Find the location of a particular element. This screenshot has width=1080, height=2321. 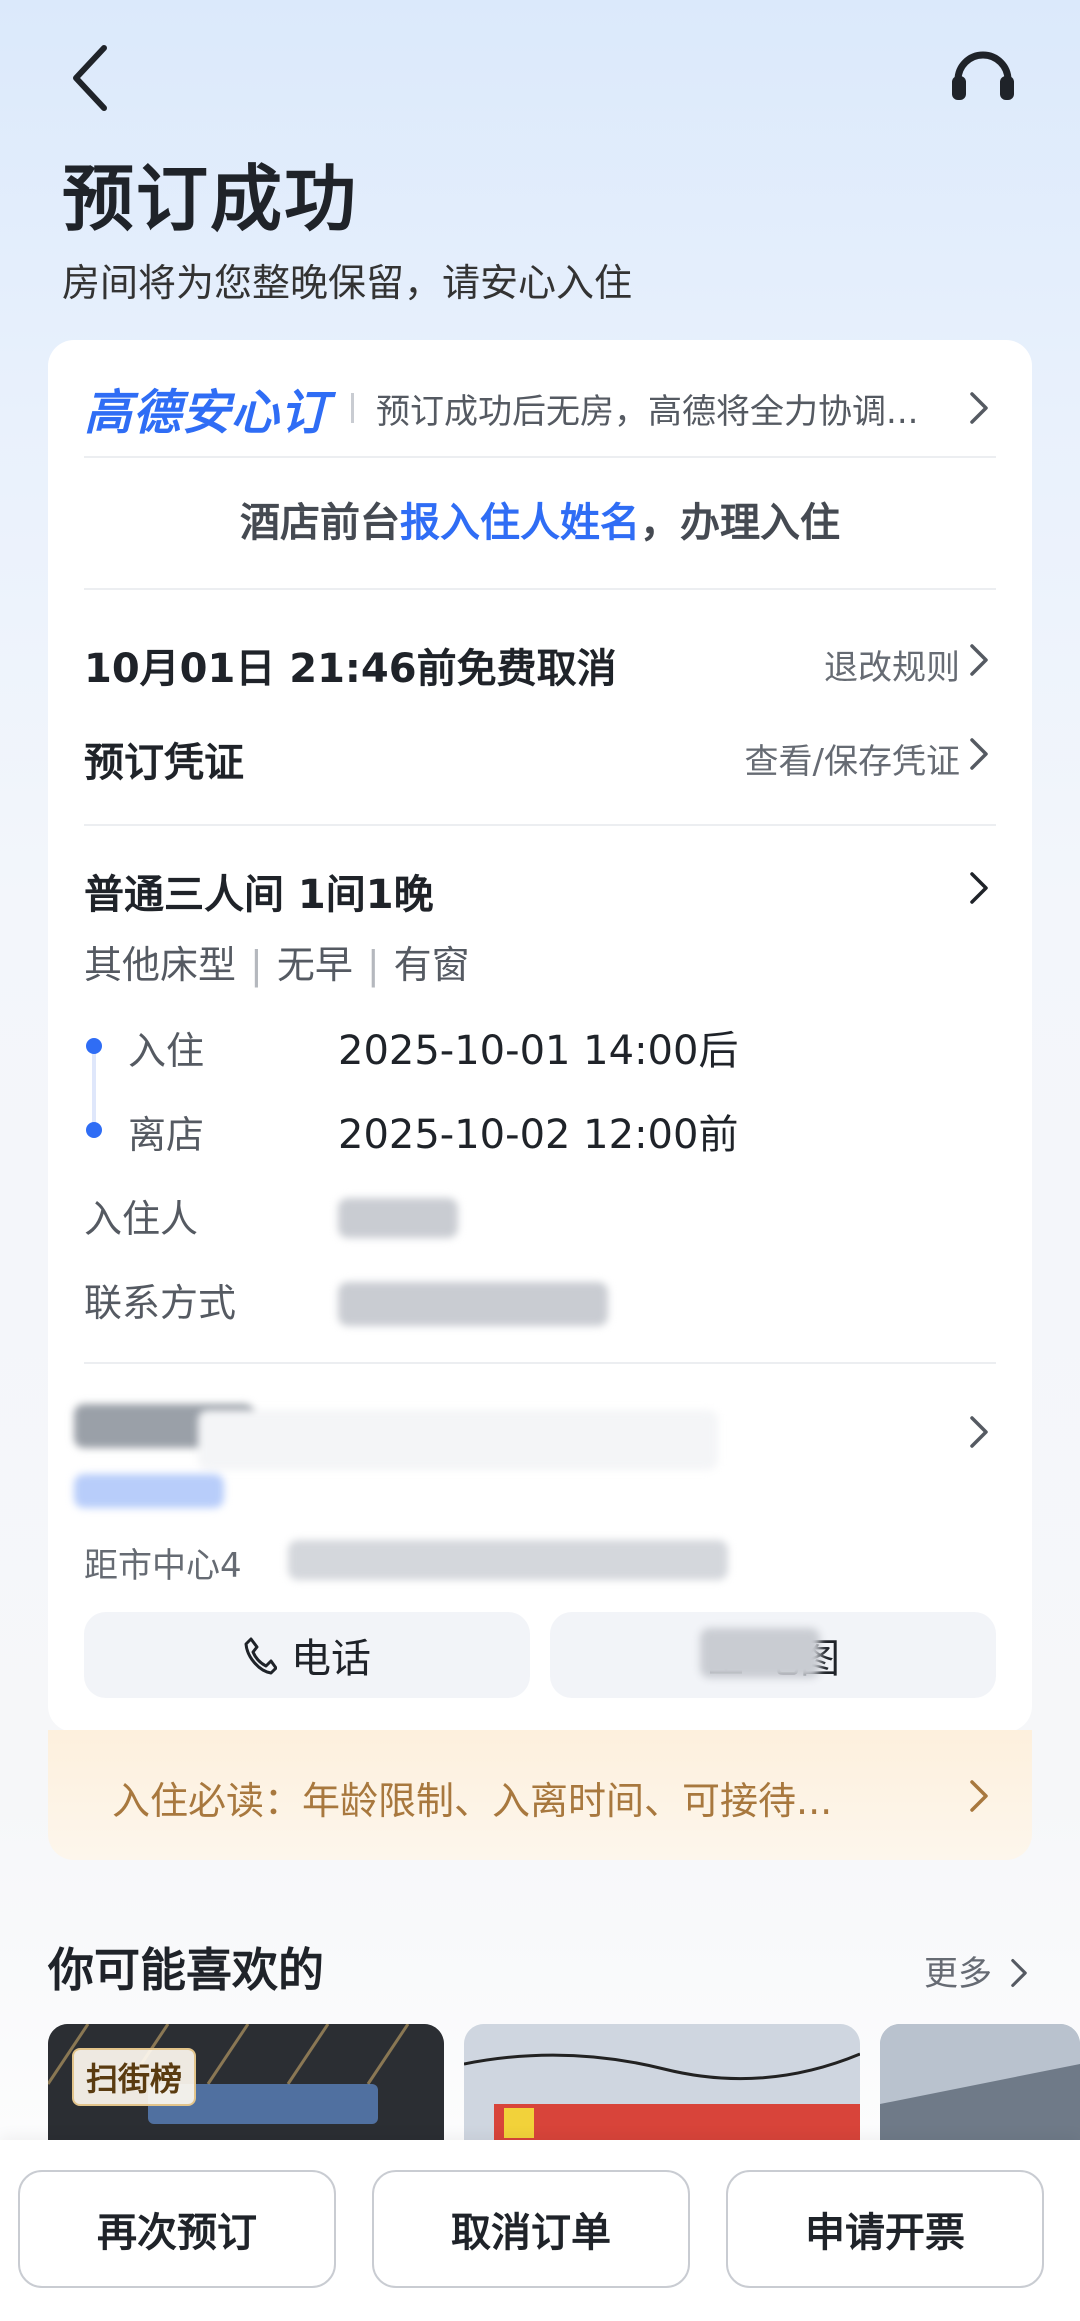

checkin-tip-suffix: ，办理入住 is located at coordinates (740, 523).